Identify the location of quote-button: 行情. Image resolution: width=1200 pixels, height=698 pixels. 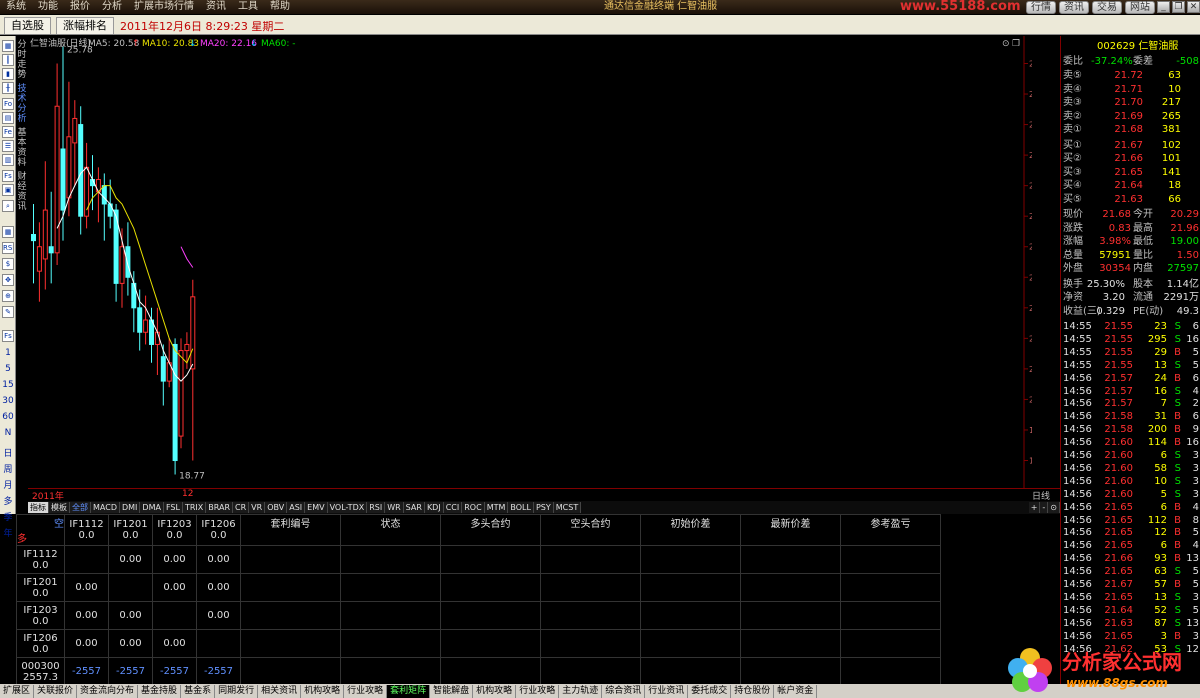
(1041, 7).